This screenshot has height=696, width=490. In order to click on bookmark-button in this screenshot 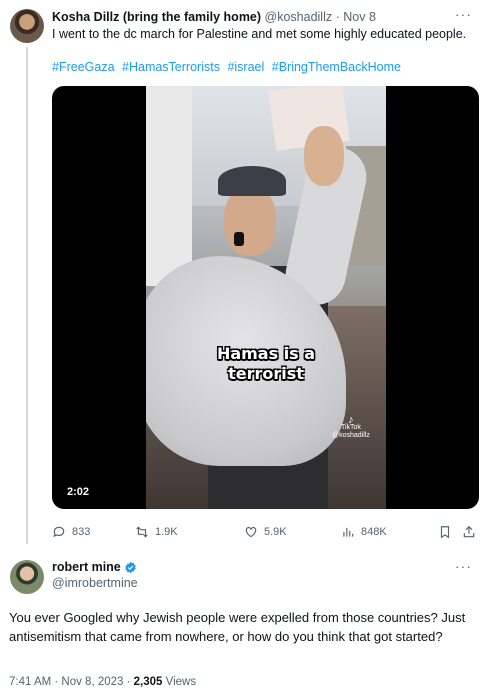, I will do `click(445, 532)`.